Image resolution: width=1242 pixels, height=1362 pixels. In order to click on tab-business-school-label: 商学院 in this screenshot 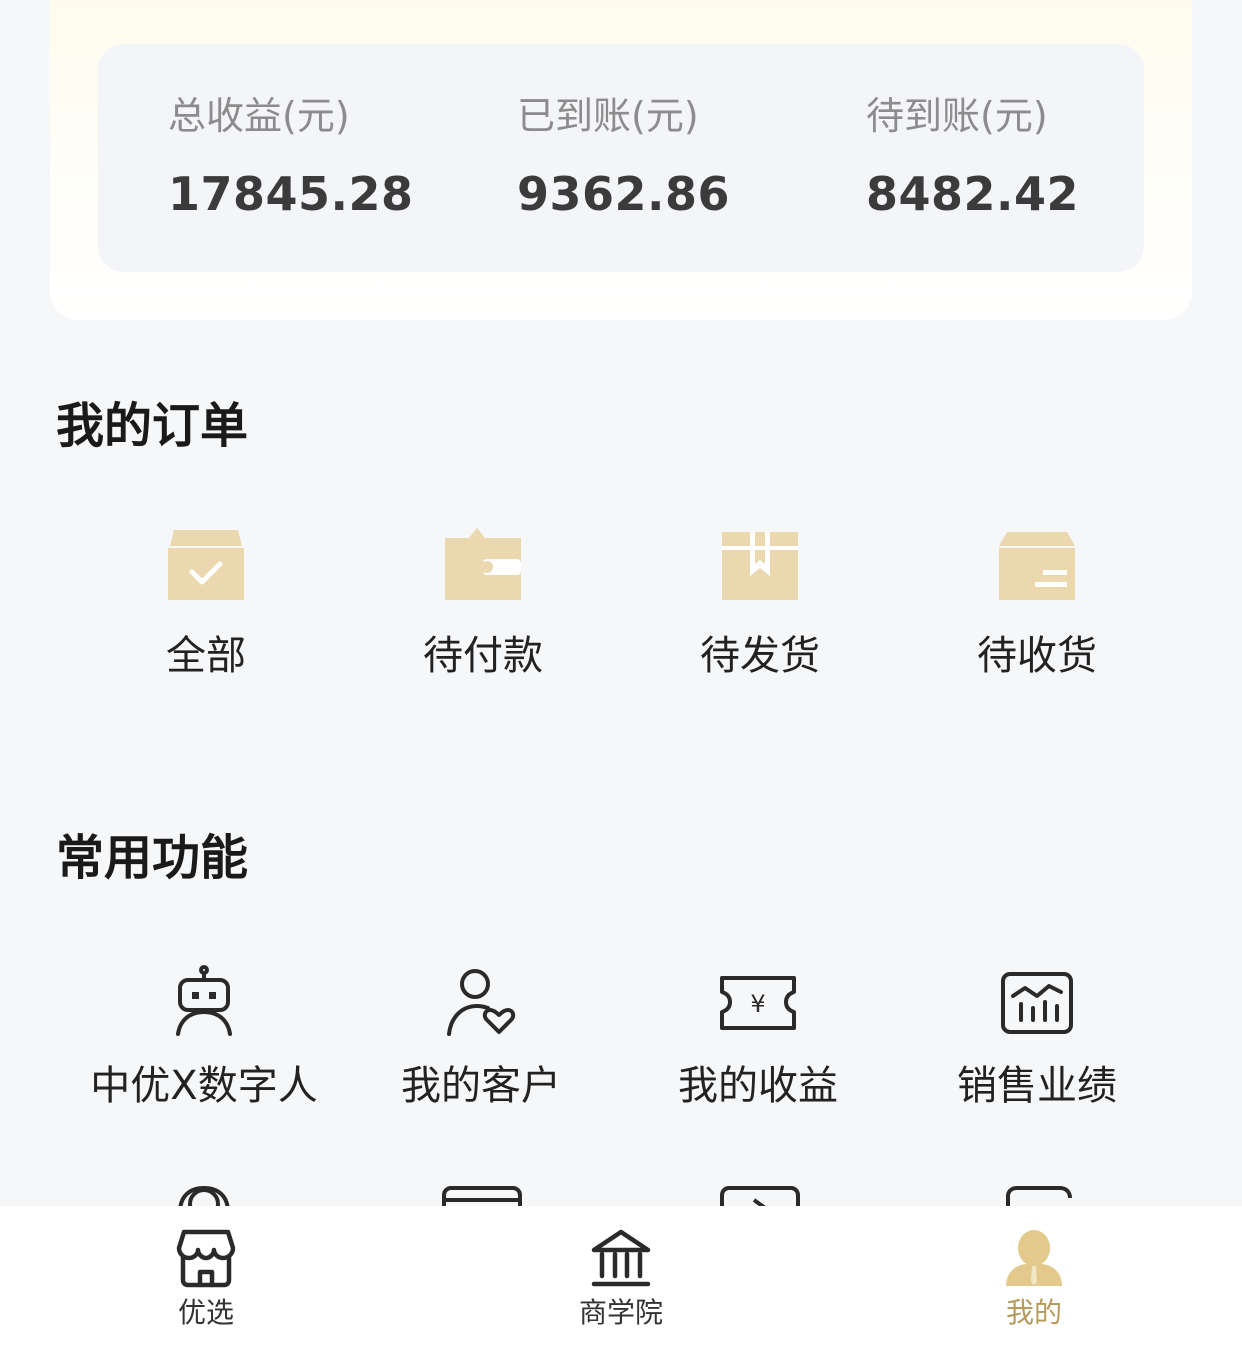, I will do `click(620, 1312)`.